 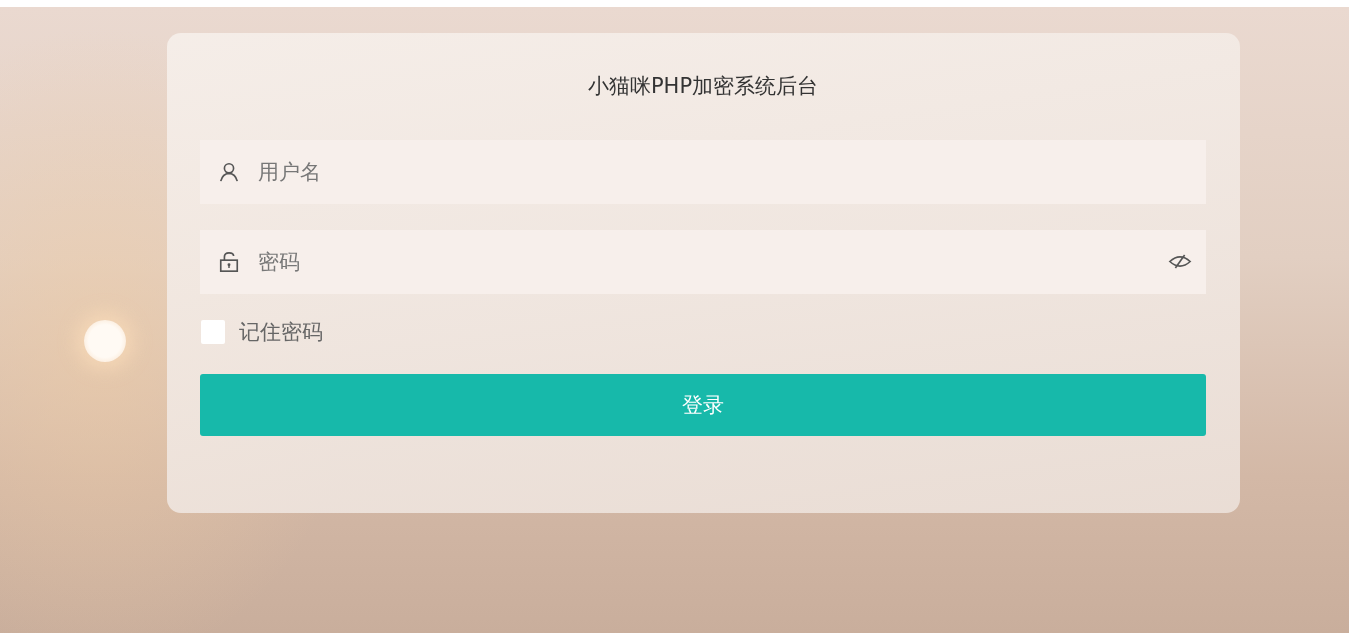 I want to click on sun-drawing, so click(x=105, y=341).